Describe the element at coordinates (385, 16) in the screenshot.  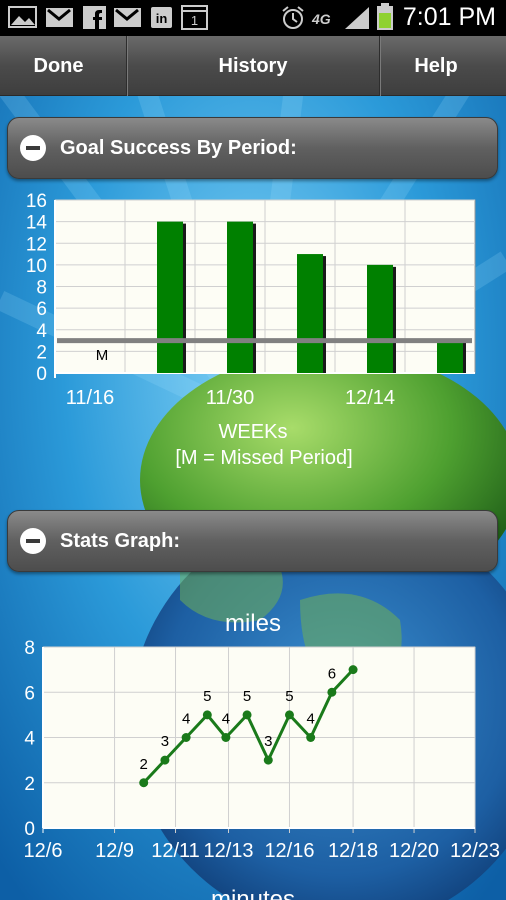
I see `battery-icon` at that location.